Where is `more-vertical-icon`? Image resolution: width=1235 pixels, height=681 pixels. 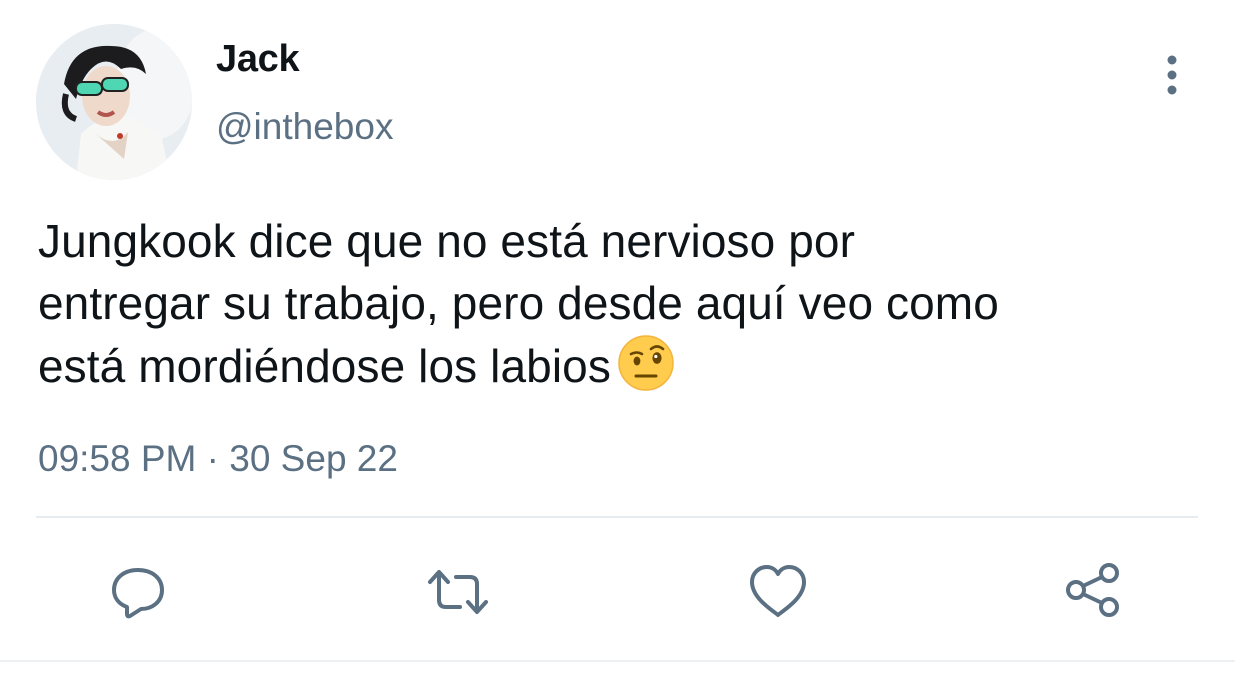 more-vertical-icon is located at coordinates (1172, 75).